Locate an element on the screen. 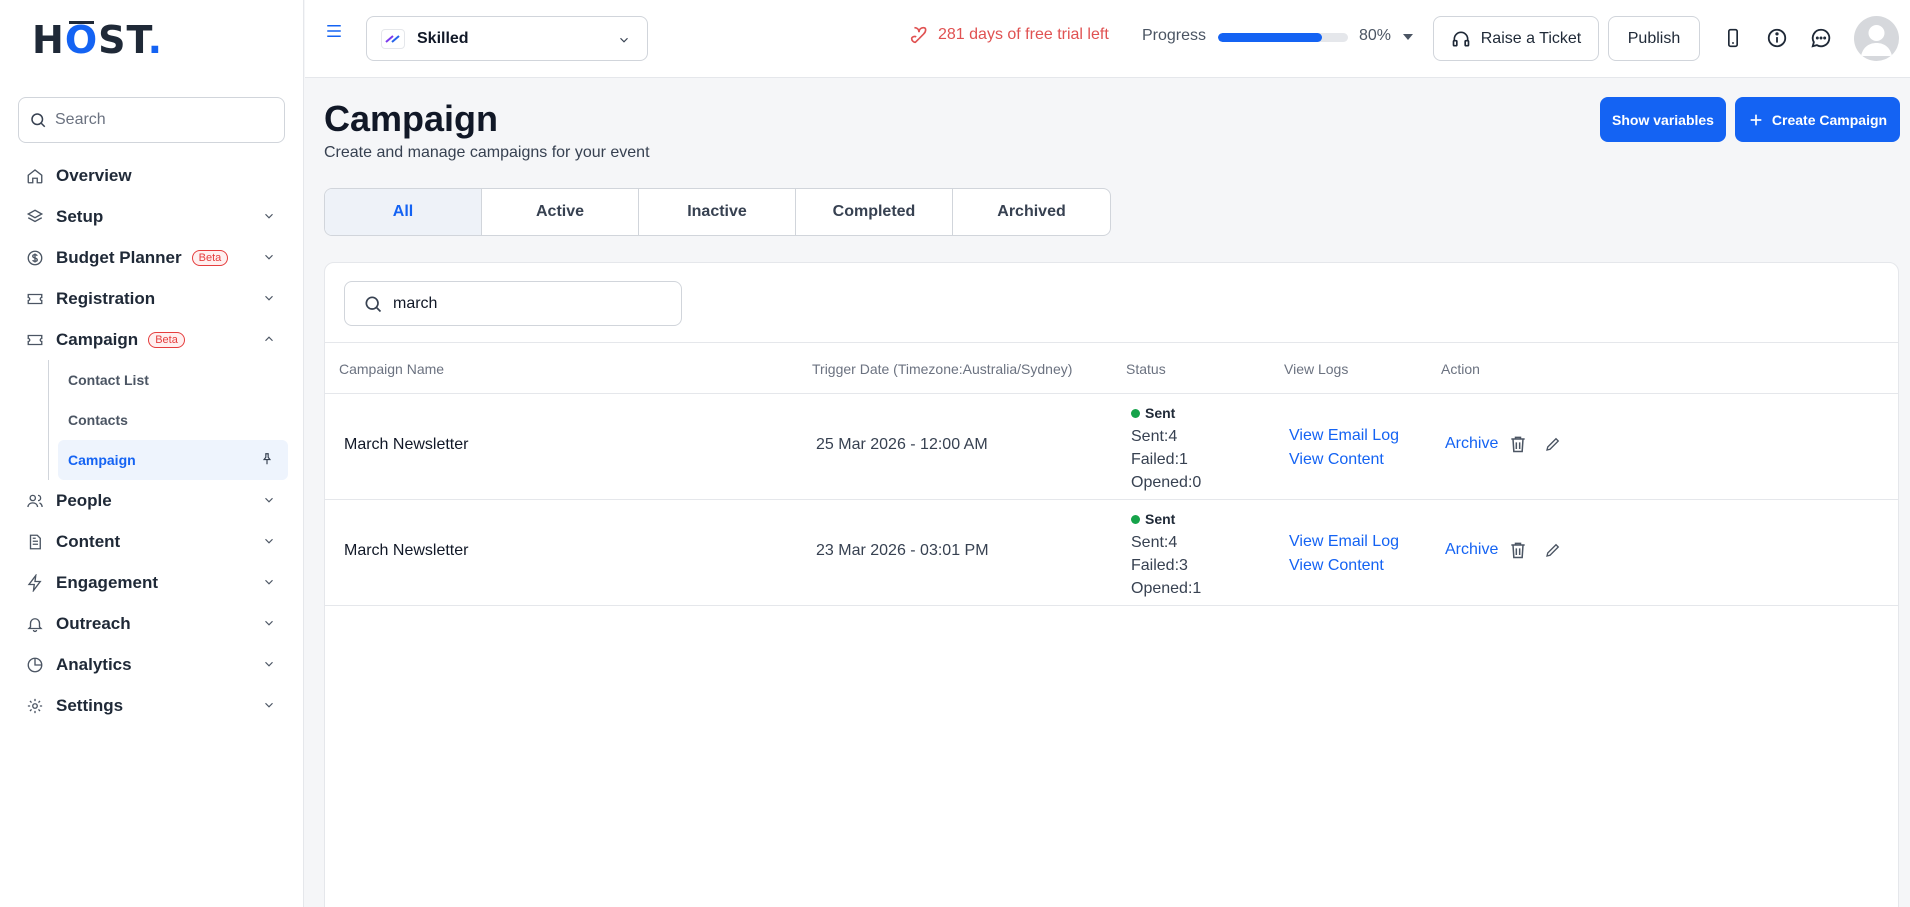 The image size is (1910, 907). column-header: Status is located at coordinates (1146, 369).